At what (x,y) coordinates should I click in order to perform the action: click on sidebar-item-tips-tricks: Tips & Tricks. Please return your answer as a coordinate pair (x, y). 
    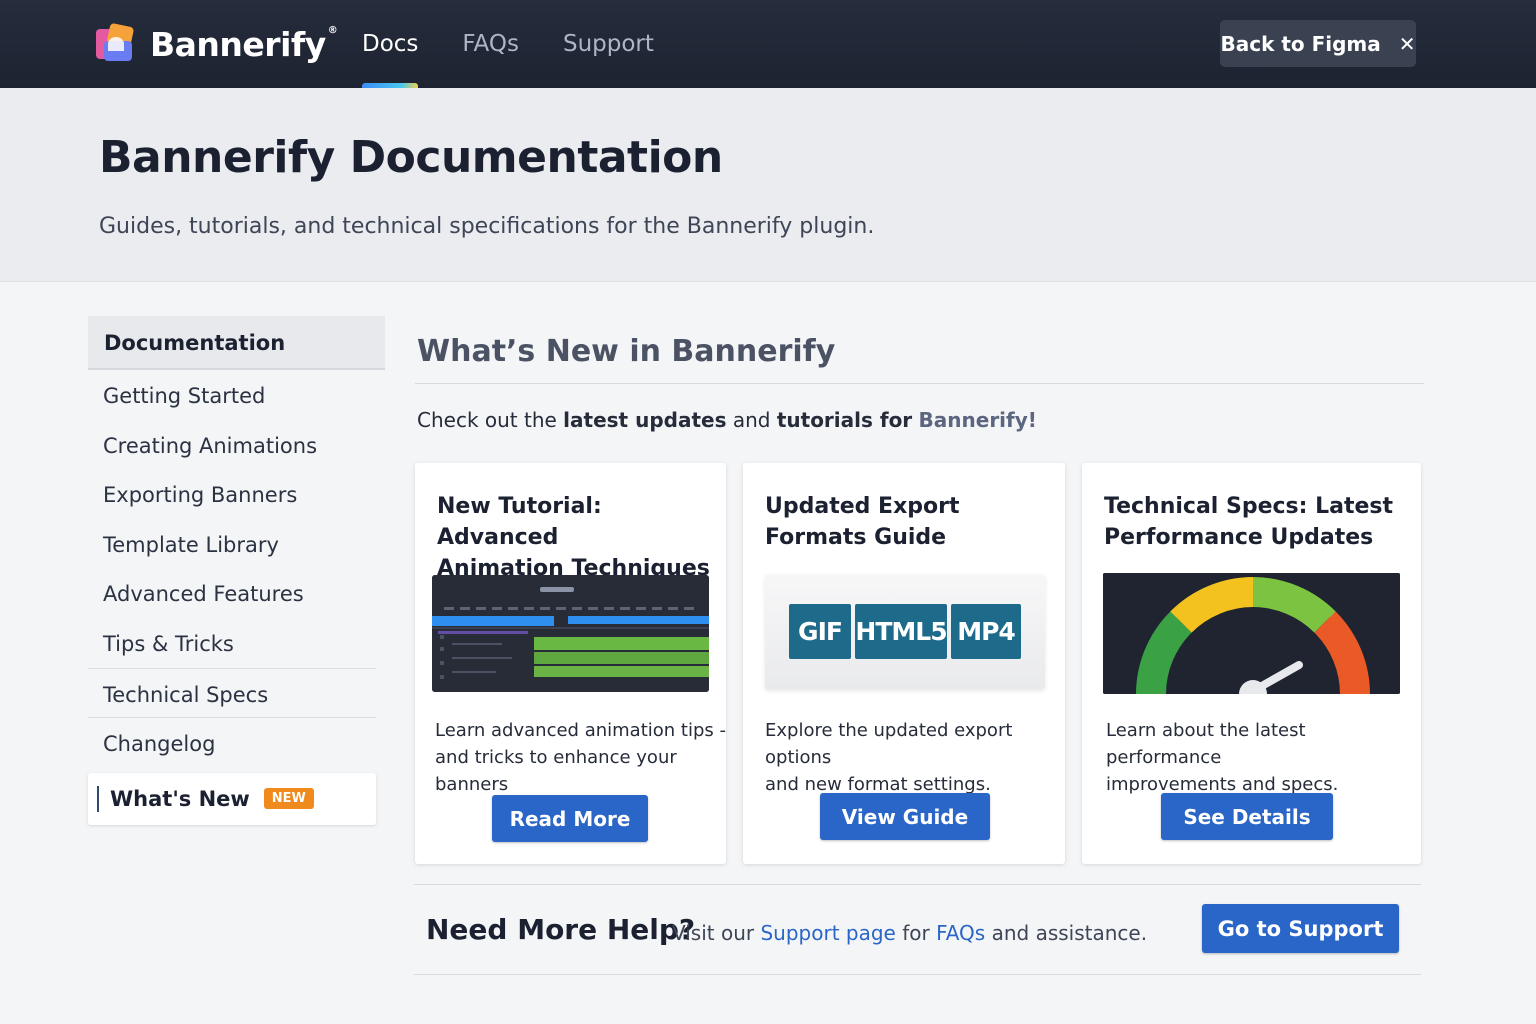
    Looking at the image, I should click on (236, 643).